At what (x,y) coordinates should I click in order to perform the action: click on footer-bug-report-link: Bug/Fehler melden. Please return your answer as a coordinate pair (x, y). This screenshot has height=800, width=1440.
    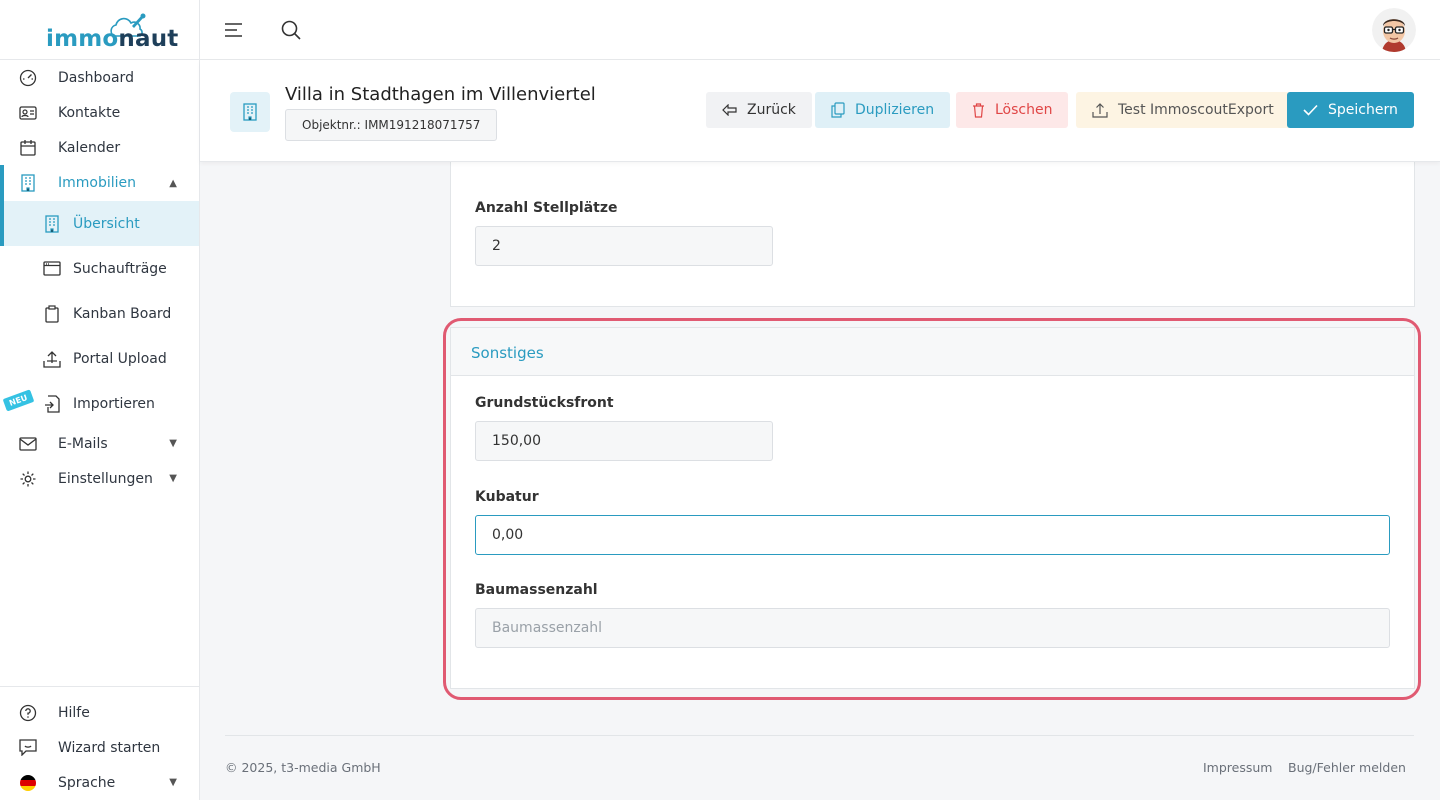
    Looking at the image, I should click on (1347, 767).